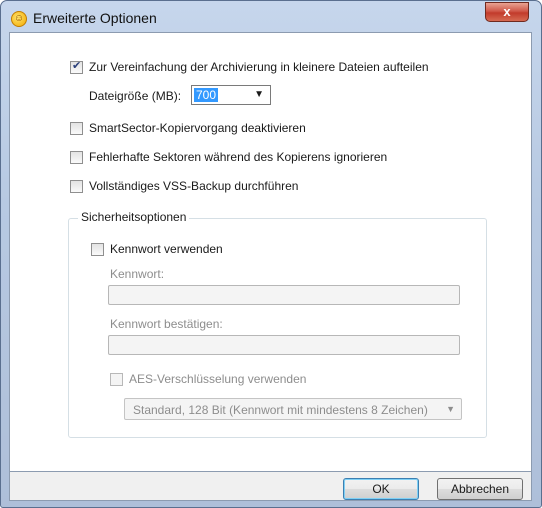 The width and height of the screenshot is (542, 508). I want to click on use-password-label: Kennwort verwenden, so click(166, 249).